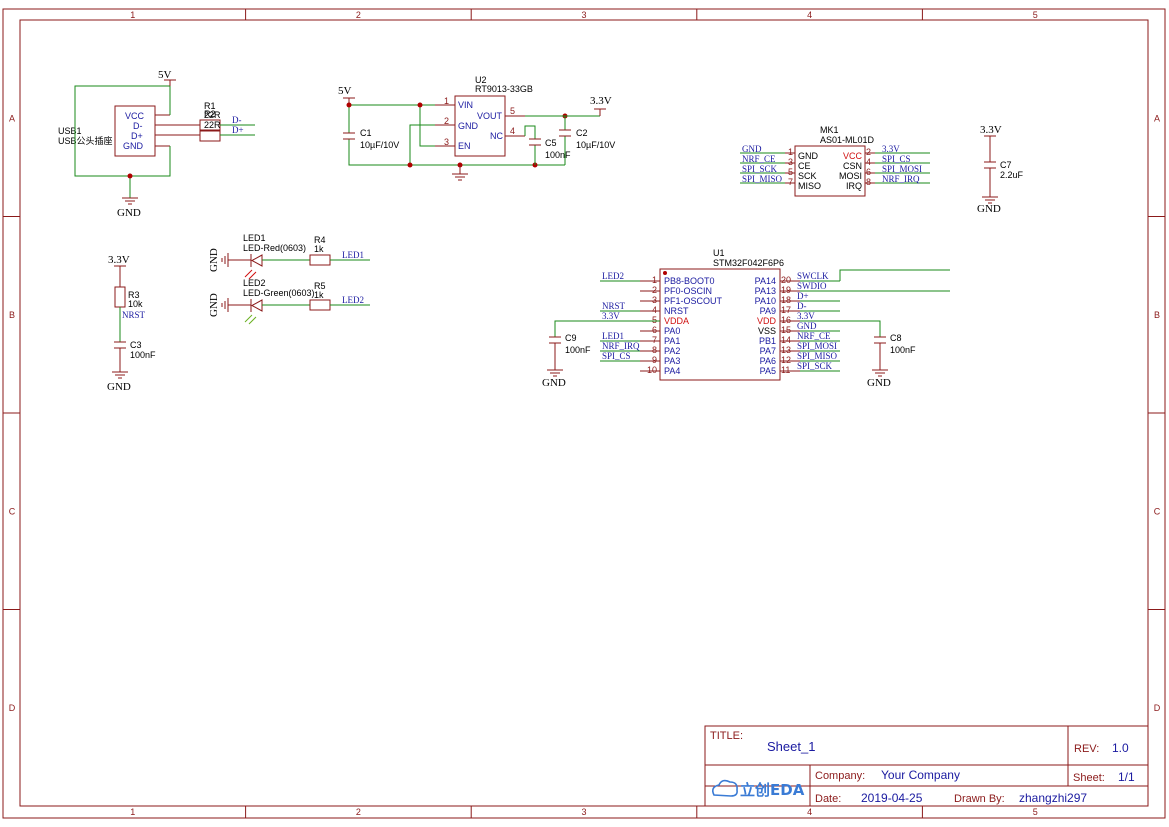  I want to click on zone-col-label: 5, so click(1035, 812).